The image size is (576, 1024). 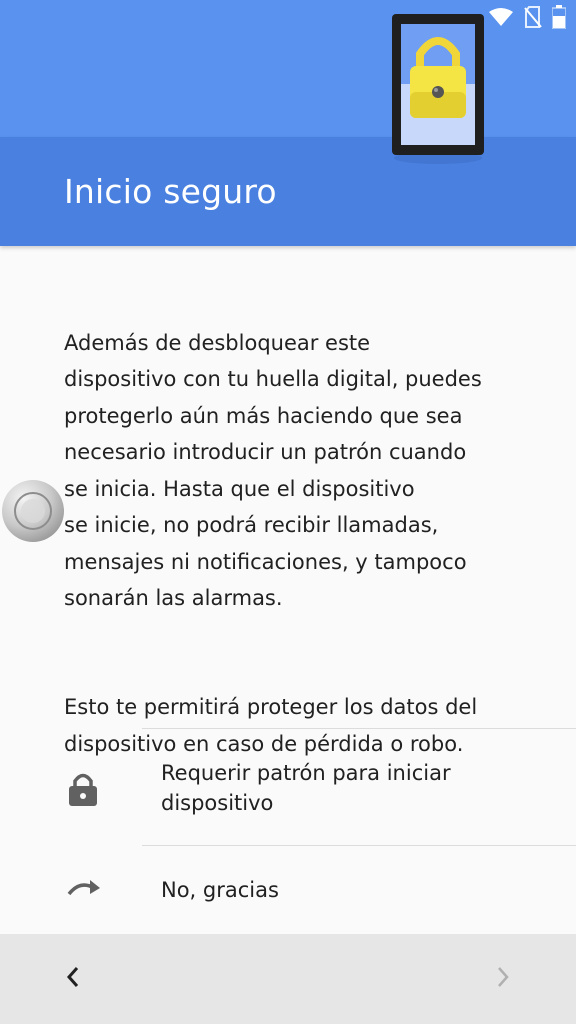 What do you see at coordinates (84, 890) in the screenshot?
I see `skip-arrow-icon` at bounding box center [84, 890].